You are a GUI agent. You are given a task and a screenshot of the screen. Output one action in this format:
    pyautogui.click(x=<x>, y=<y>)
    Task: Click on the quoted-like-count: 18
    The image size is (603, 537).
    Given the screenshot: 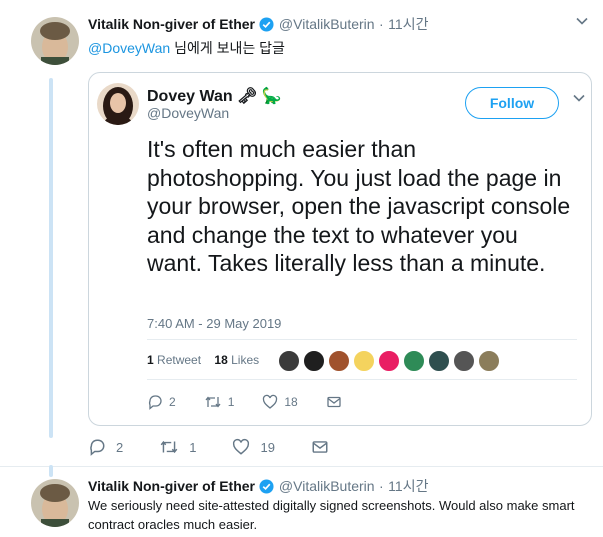 What is the action you would take?
    pyautogui.click(x=291, y=402)
    